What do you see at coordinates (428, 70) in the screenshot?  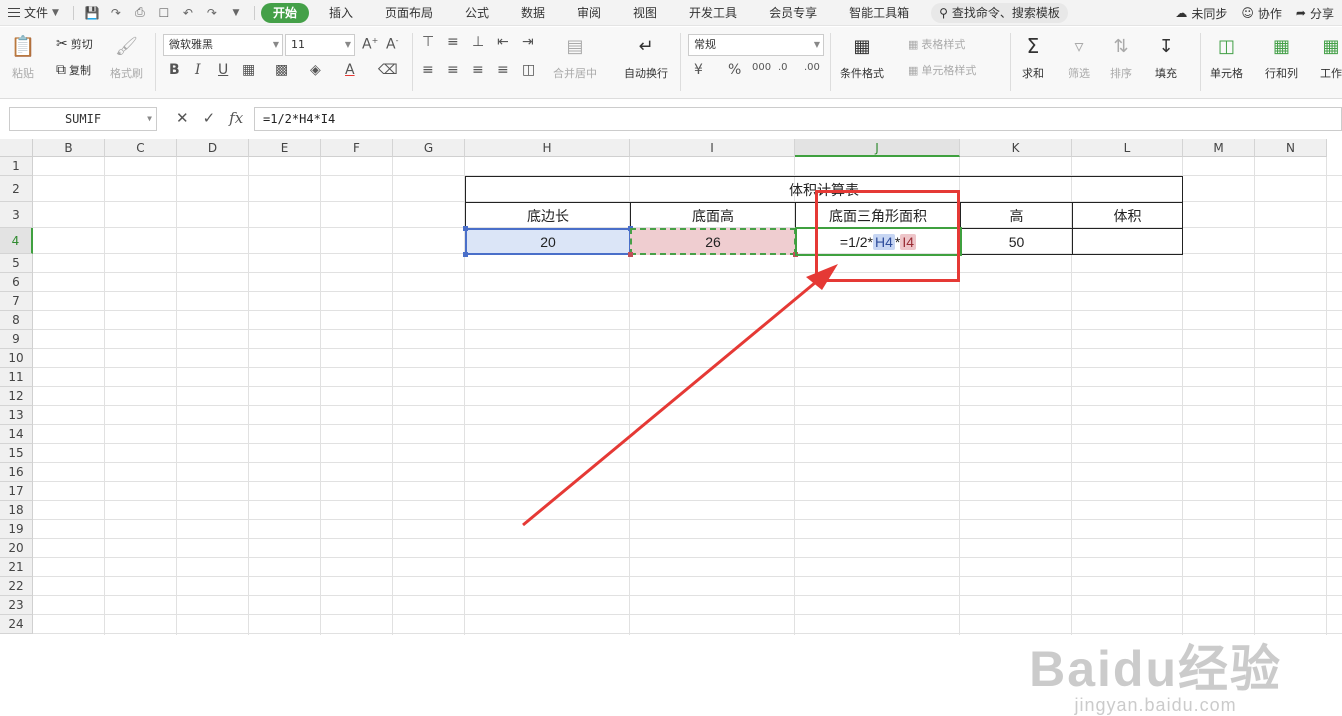 I see `align-left-icon: ≡` at bounding box center [428, 70].